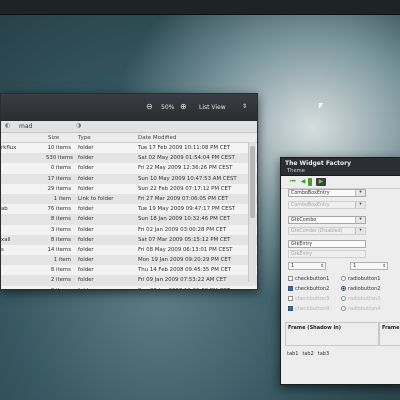 This screenshot has width=400, height=400. What do you see at coordinates (183, 106) in the screenshot?
I see `zoom-in-icon: ⊕` at bounding box center [183, 106].